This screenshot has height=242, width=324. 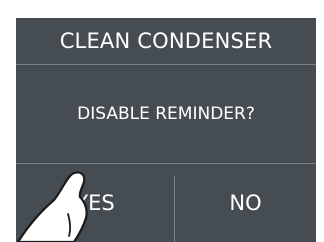 I want to click on dialog-title: CLEAN CONDENSER, so click(x=166, y=41).